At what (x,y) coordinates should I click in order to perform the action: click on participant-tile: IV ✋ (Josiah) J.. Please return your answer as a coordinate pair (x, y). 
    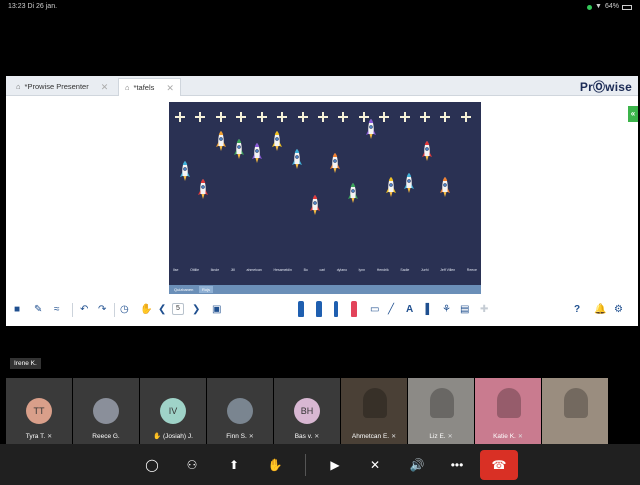
    Looking at the image, I should click on (173, 411).